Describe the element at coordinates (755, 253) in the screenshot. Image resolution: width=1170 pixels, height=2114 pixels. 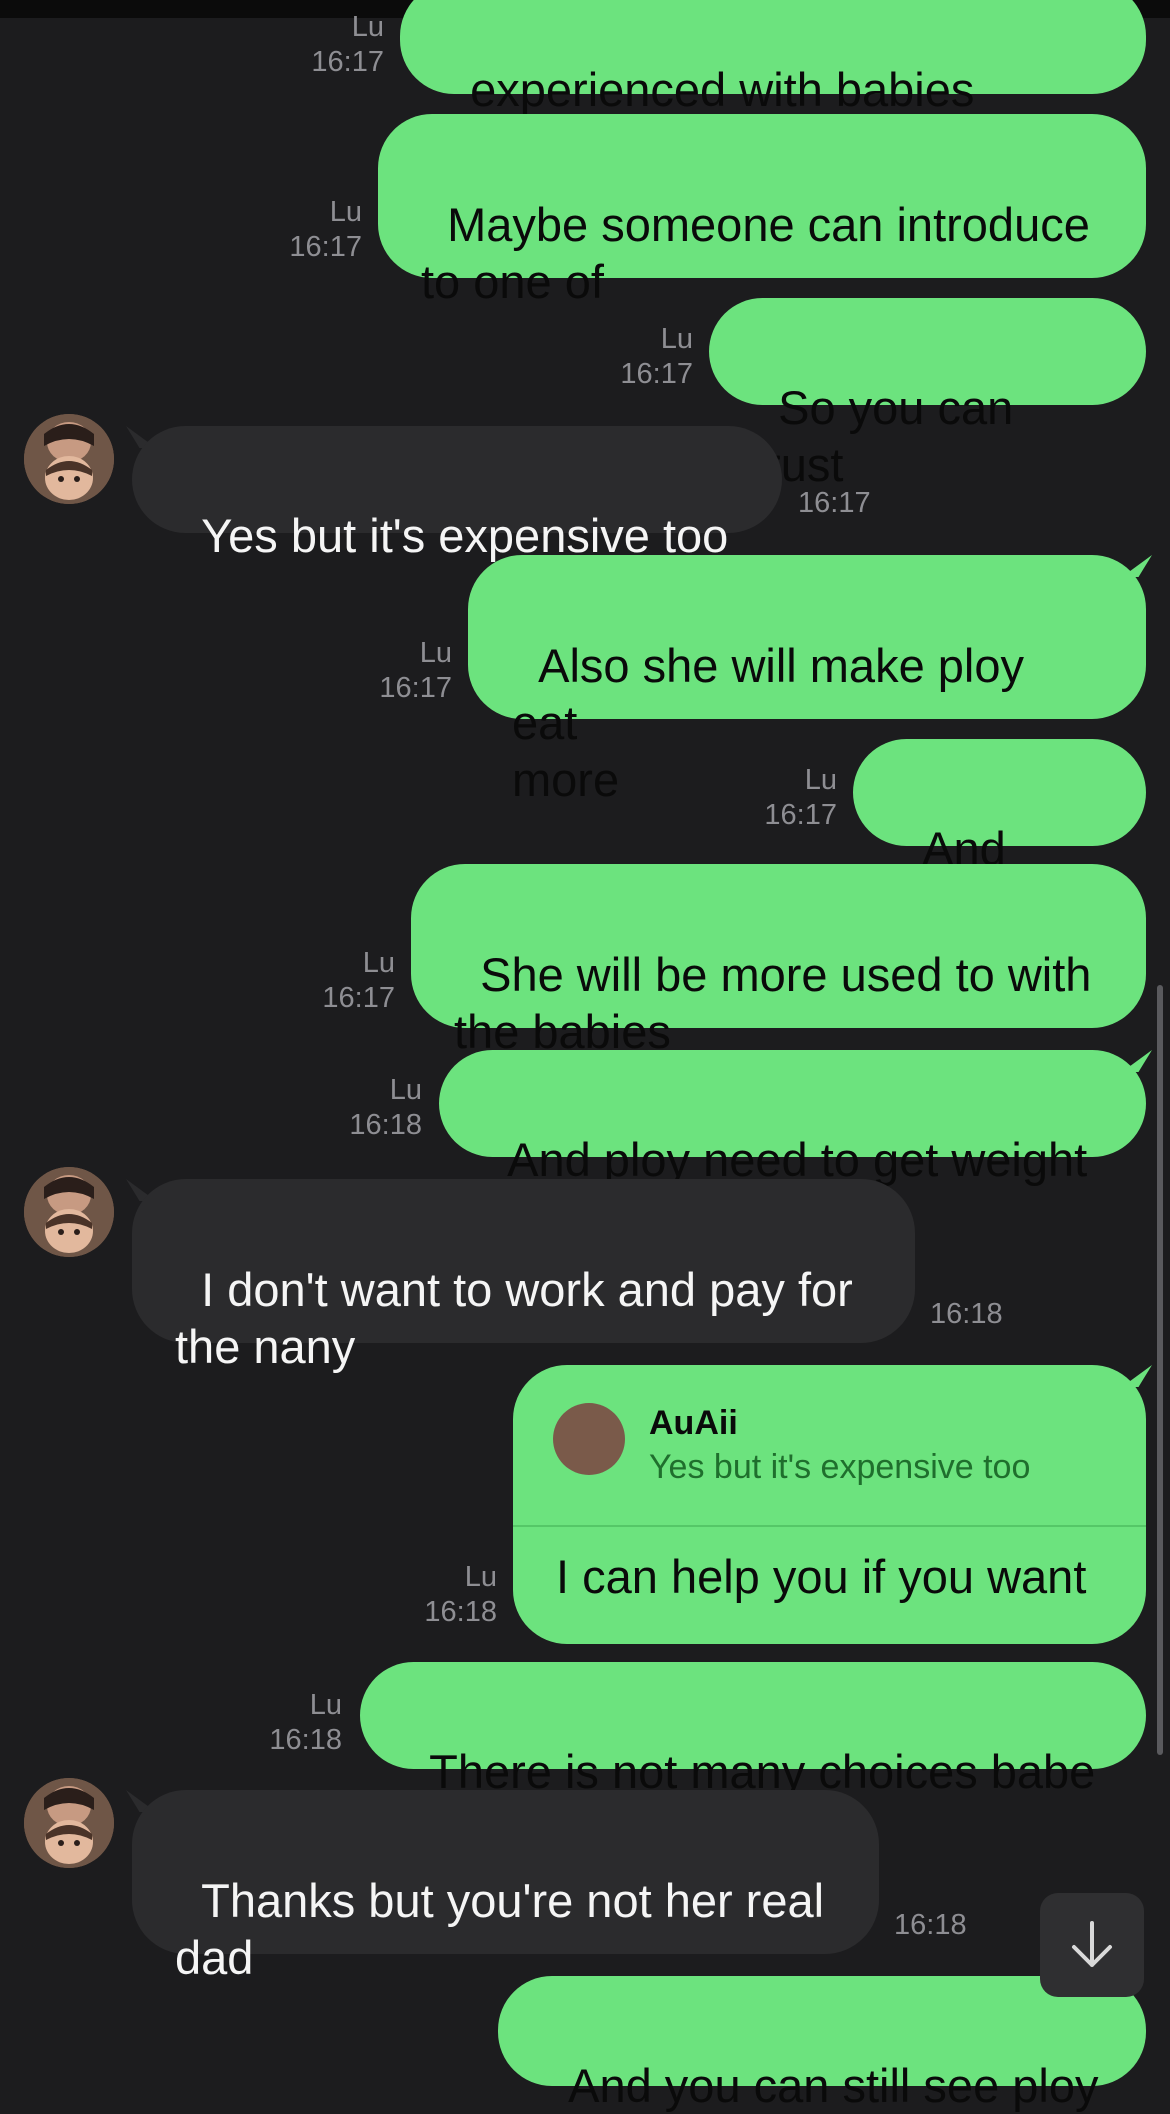
I see `message-text: Maybe someone can introduce to one of` at that location.